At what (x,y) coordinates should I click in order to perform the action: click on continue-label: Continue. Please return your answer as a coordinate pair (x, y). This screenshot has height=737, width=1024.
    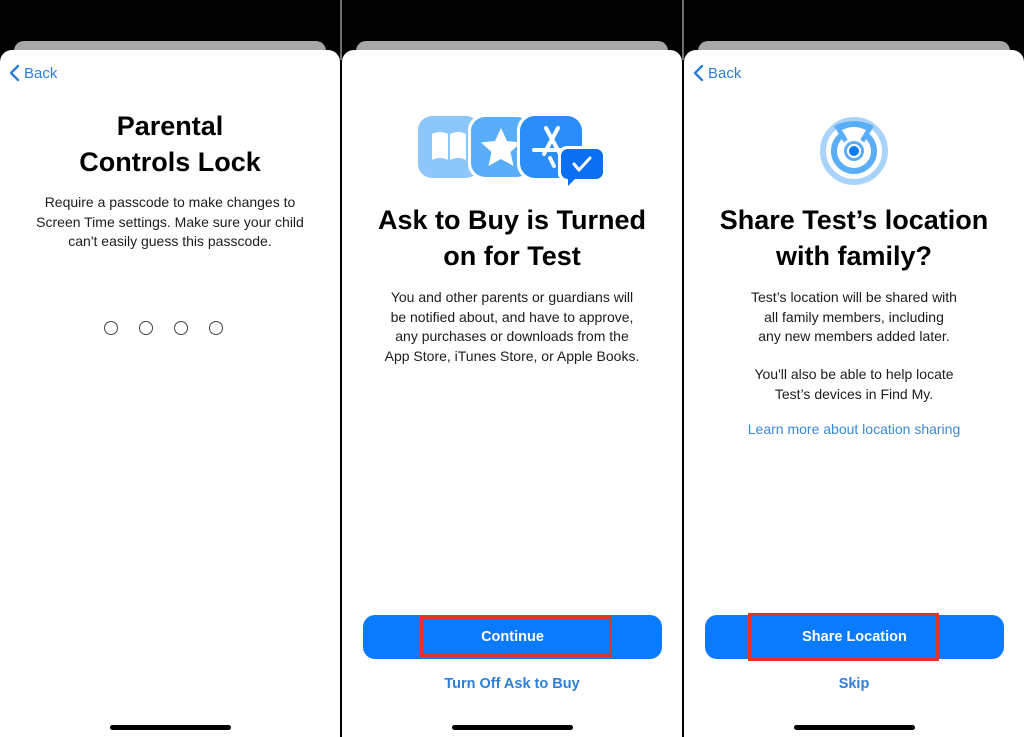
    Looking at the image, I should click on (512, 637).